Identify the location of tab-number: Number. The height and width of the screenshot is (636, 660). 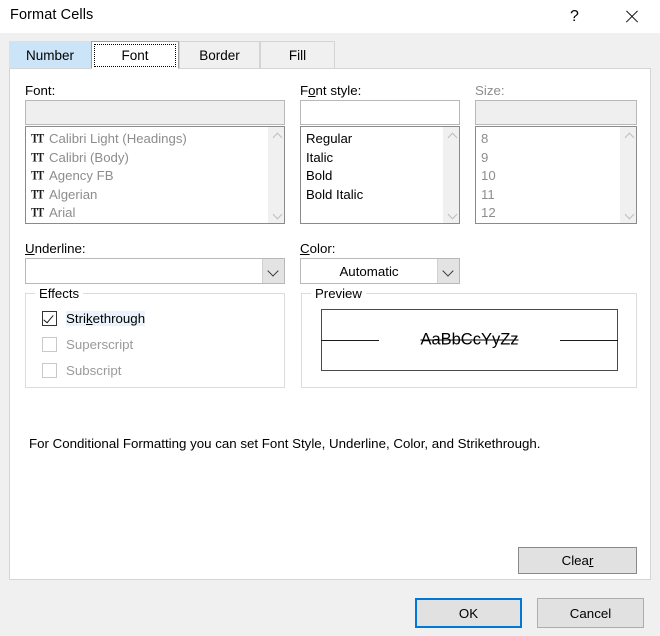
(50, 55).